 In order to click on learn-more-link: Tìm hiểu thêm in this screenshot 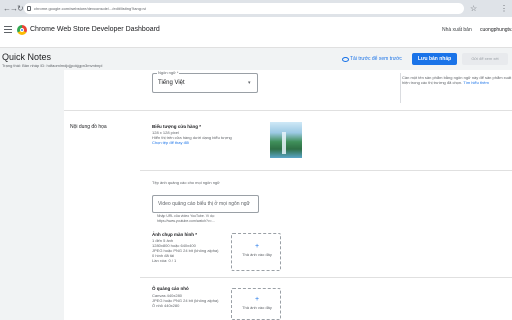, I will do `click(476, 82)`.